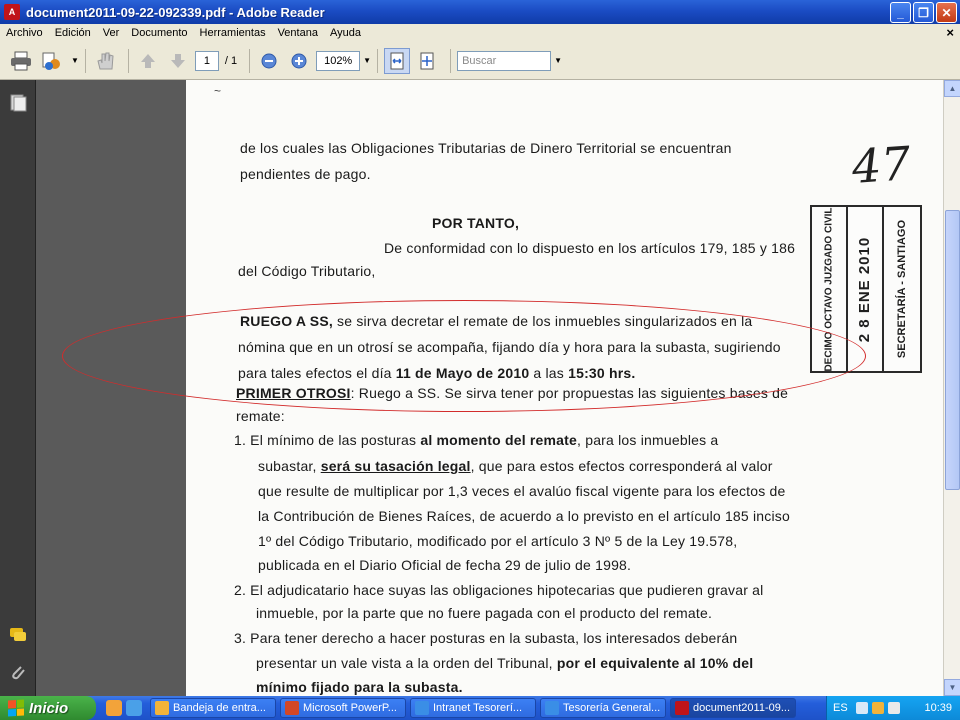 This screenshot has height=720, width=960. What do you see at coordinates (16, 708) in the screenshot?
I see `windows-flag-icon` at bounding box center [16, 708].